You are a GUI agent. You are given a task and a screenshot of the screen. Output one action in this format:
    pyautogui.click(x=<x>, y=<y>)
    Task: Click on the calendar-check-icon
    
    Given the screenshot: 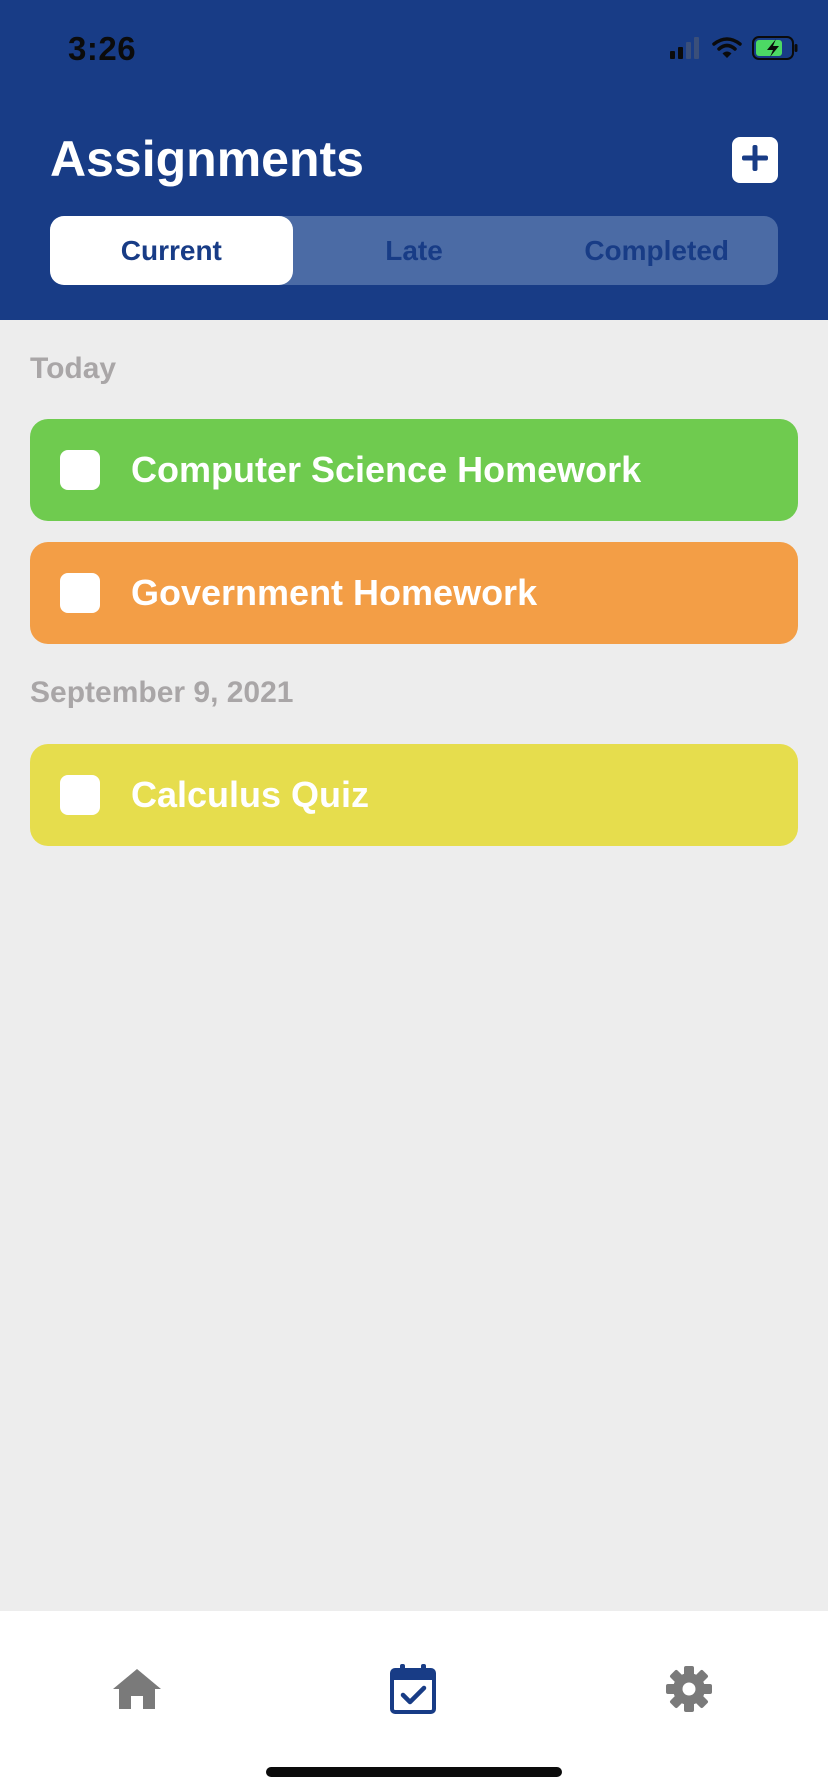 What is the action you would take?
    pyautogui.click(x=413, y=1691)
    